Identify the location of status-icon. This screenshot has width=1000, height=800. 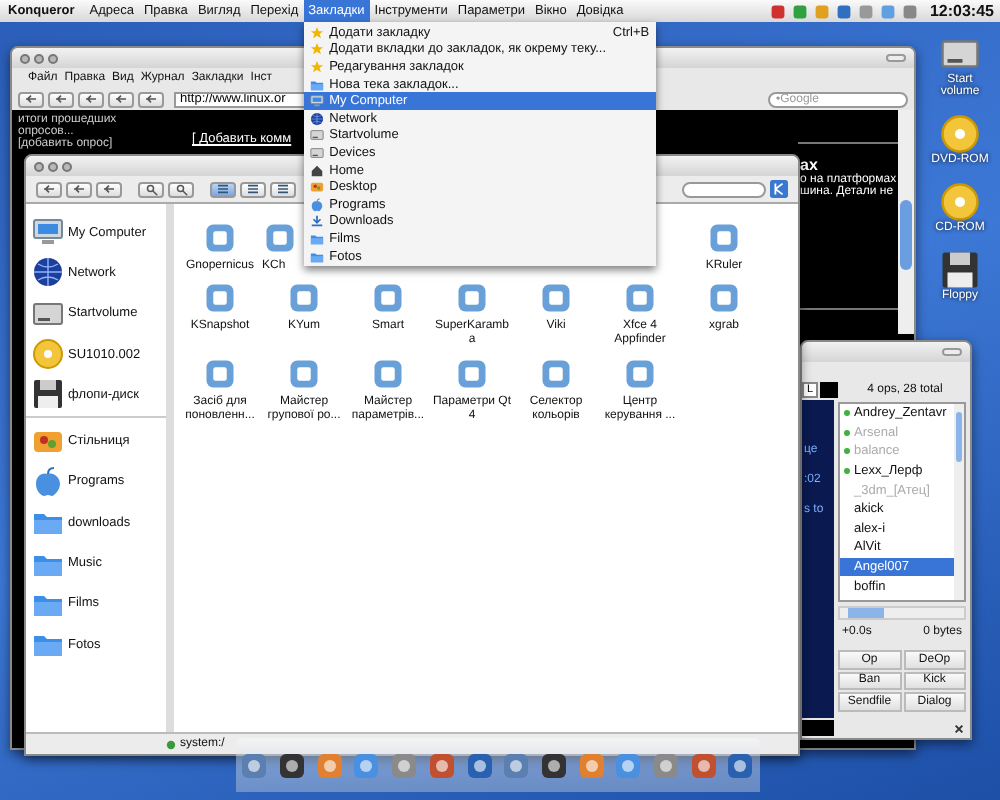
(171, 744).